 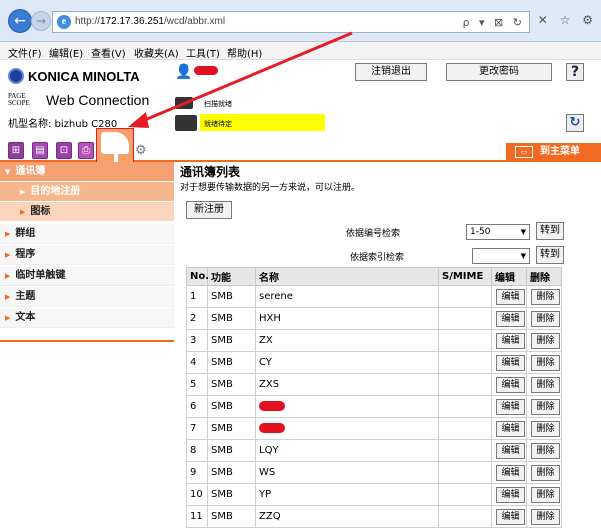 I want to click on help-icon: ?, so click(x=575, y=72).